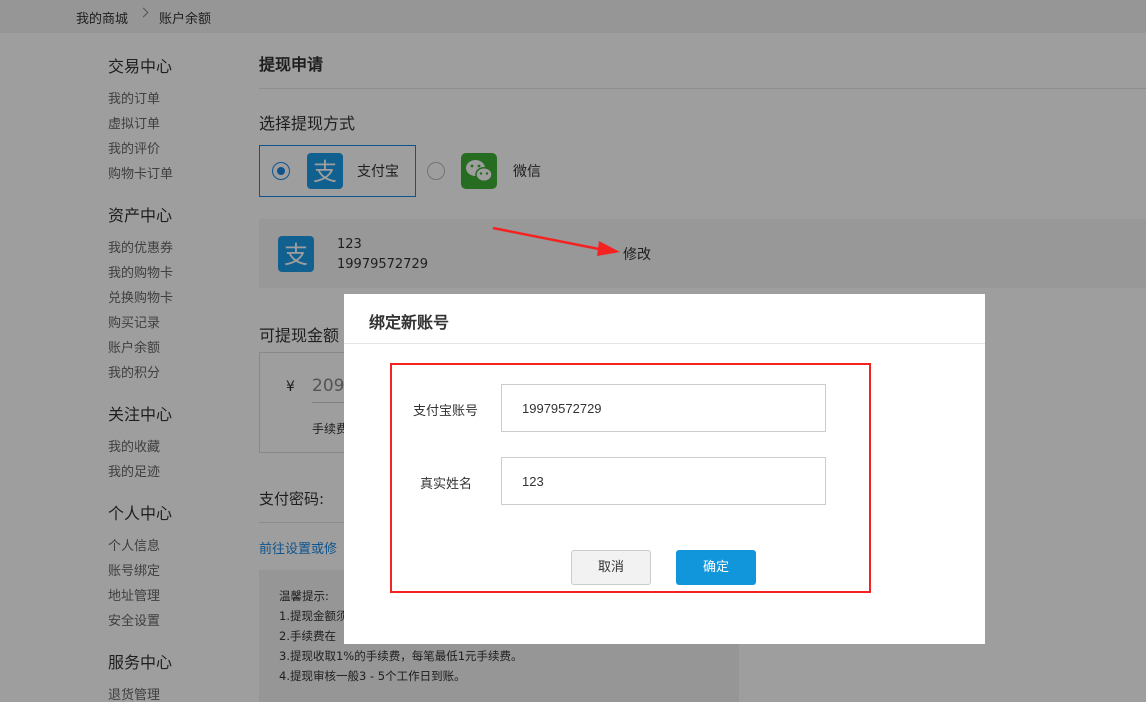  I want to click on alipay-account-label: 支付宝账号, so click(446, 411).